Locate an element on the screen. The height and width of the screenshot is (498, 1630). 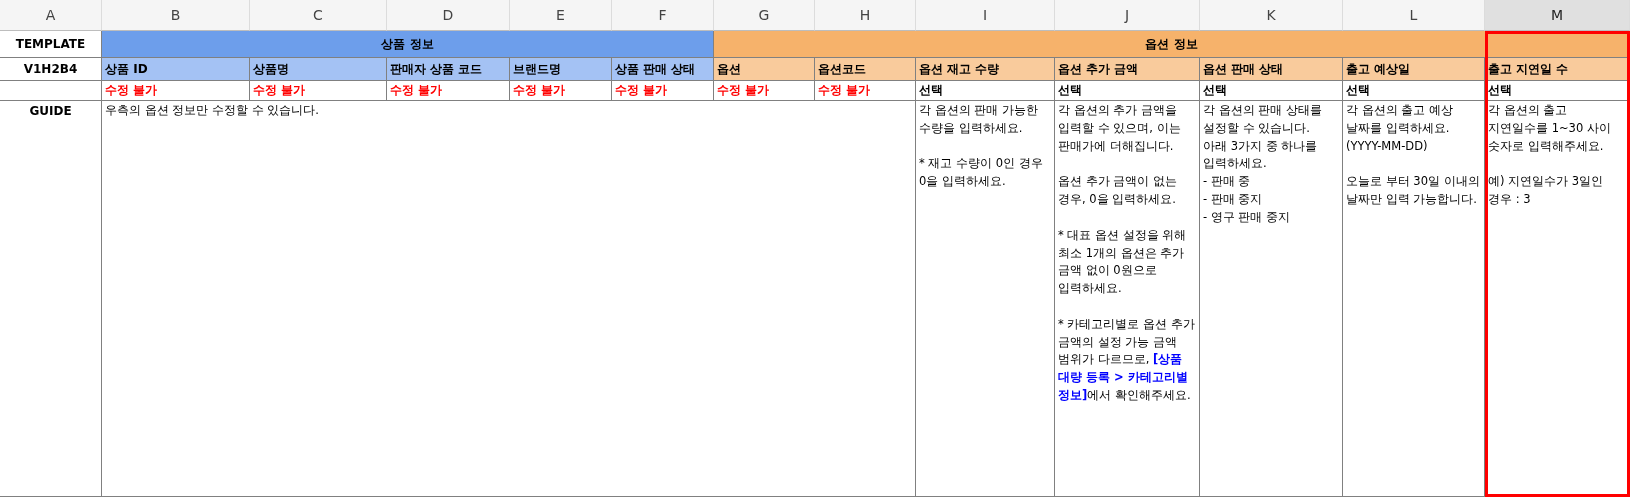
guide-text: 각 옵션의 판매 가능한 수량을 입력하세요. * 재고 수량이 0인 경우 0을 입력하세요. is located at coordinates (985, 299).